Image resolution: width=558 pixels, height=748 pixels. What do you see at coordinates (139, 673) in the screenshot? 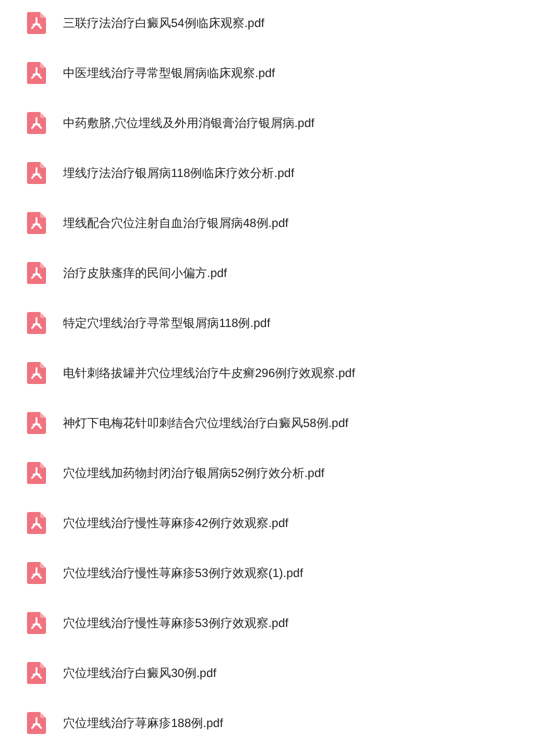
I see `file-name: 穴位埋线治疗白癜风30例.pdf` at bounding box center [139, 673].